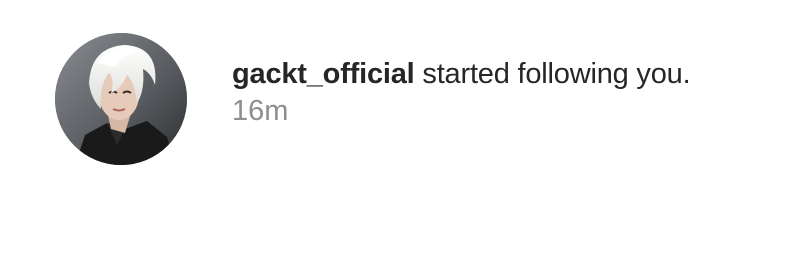  What do you see at coordinates (552, 74) in the screenshot?
I see `action-text: started following you.` at bounding box center [552, 74].